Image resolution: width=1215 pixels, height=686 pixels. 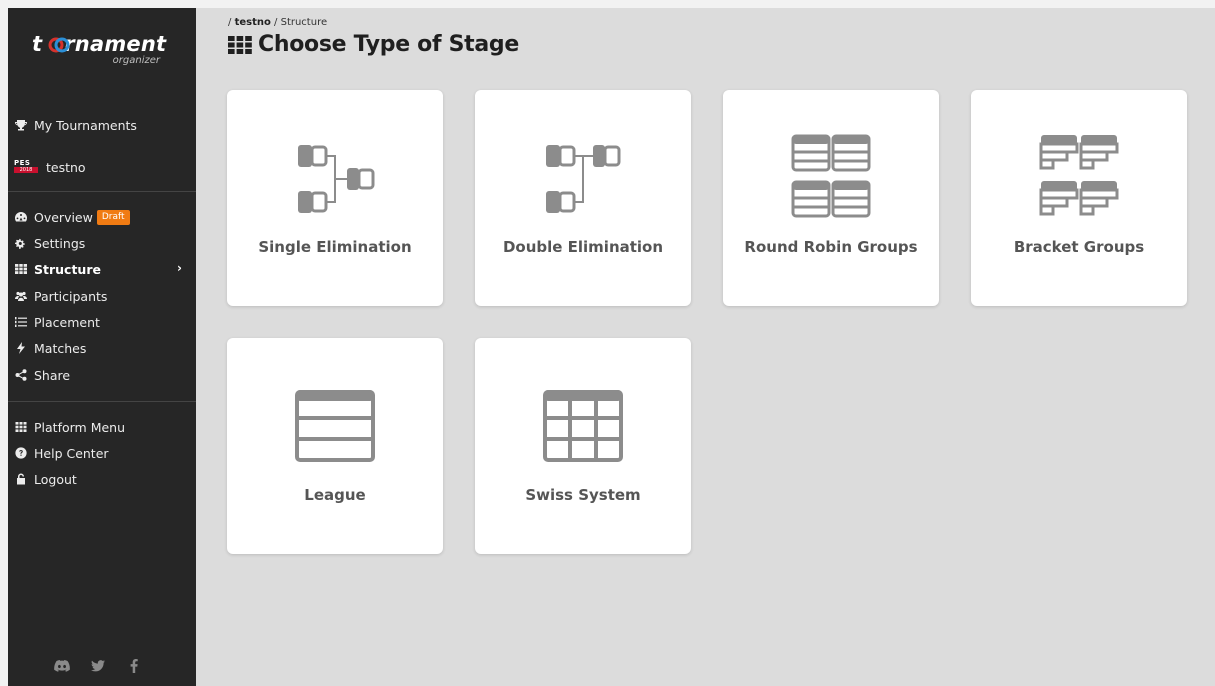 I want to click on breadcrumb-root: testno, so click(x=253, y=22).